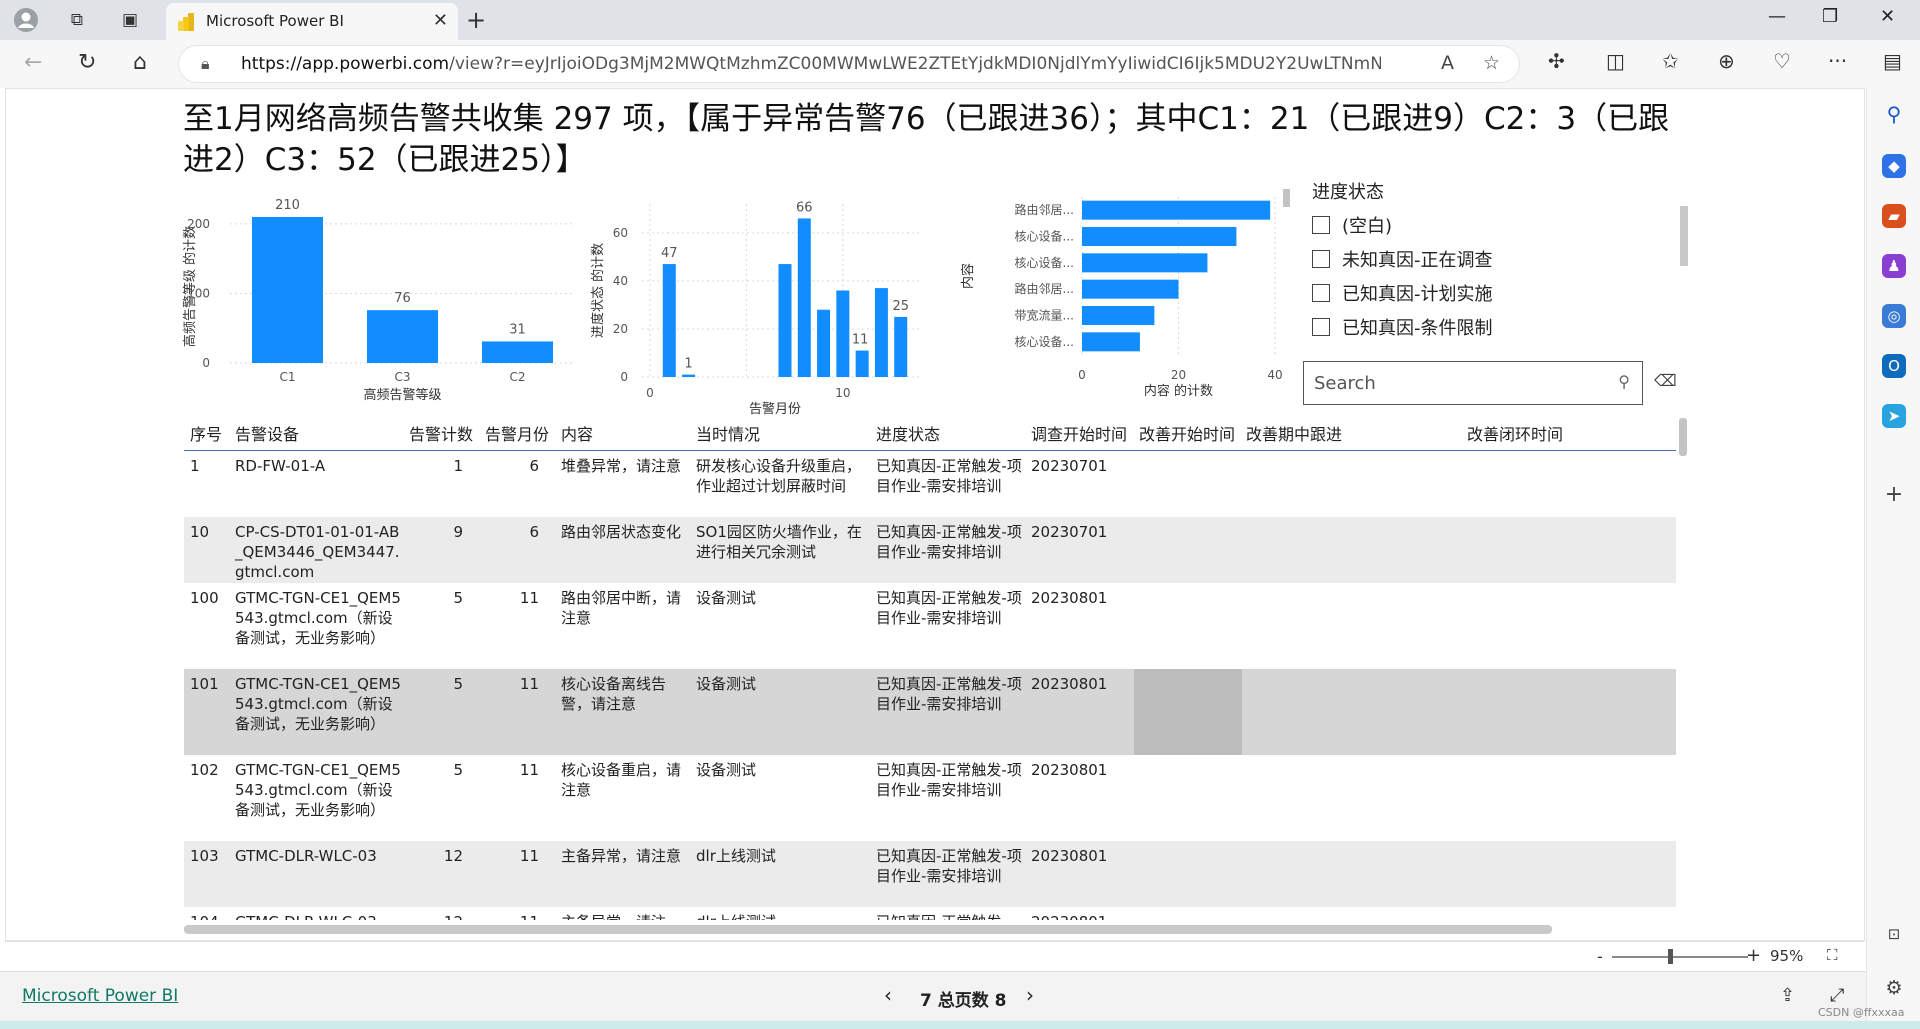 This screenshot has height=1029, width=1920. What do you see at coordinates (1894, 934) in the screenshot?
I see `hide-sidebar-icon: ⊡` at bounding box center [1894, 934].